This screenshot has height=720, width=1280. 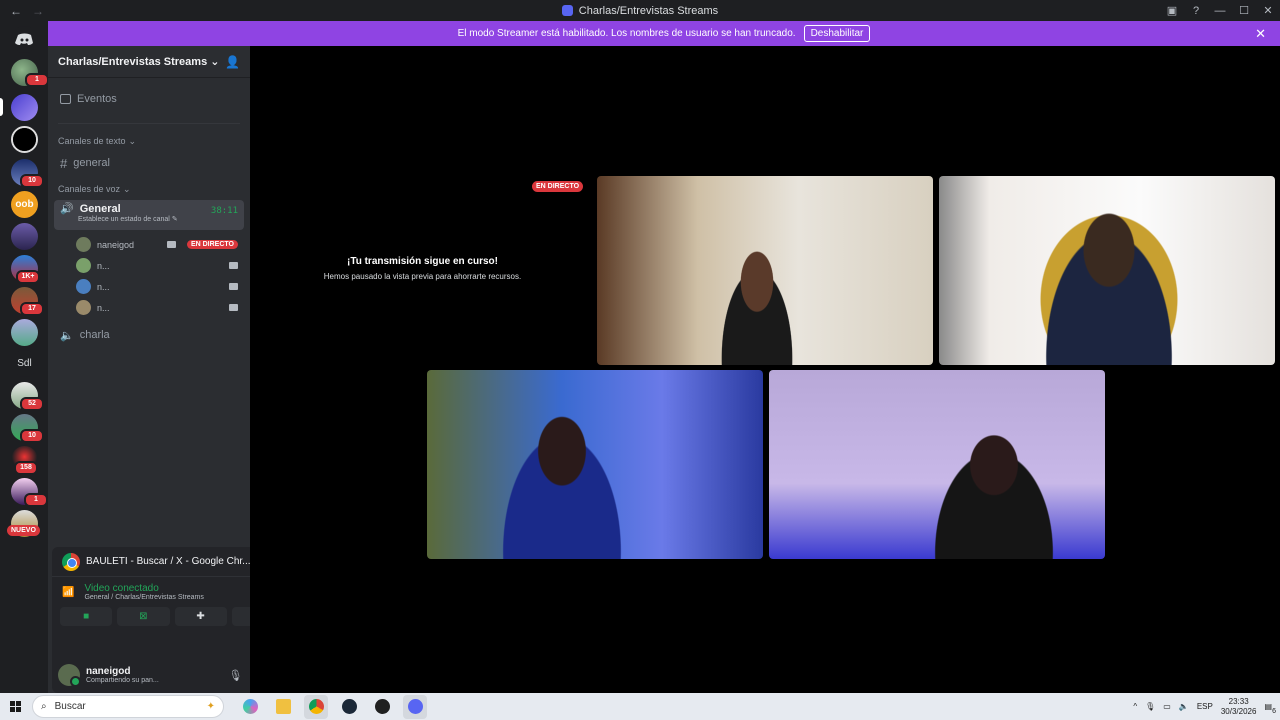 I want to click on server-list: 1 10 oob 1K+ 17 Sdl 52 10 158 1 NUEVO, so click(x=24, y=357).